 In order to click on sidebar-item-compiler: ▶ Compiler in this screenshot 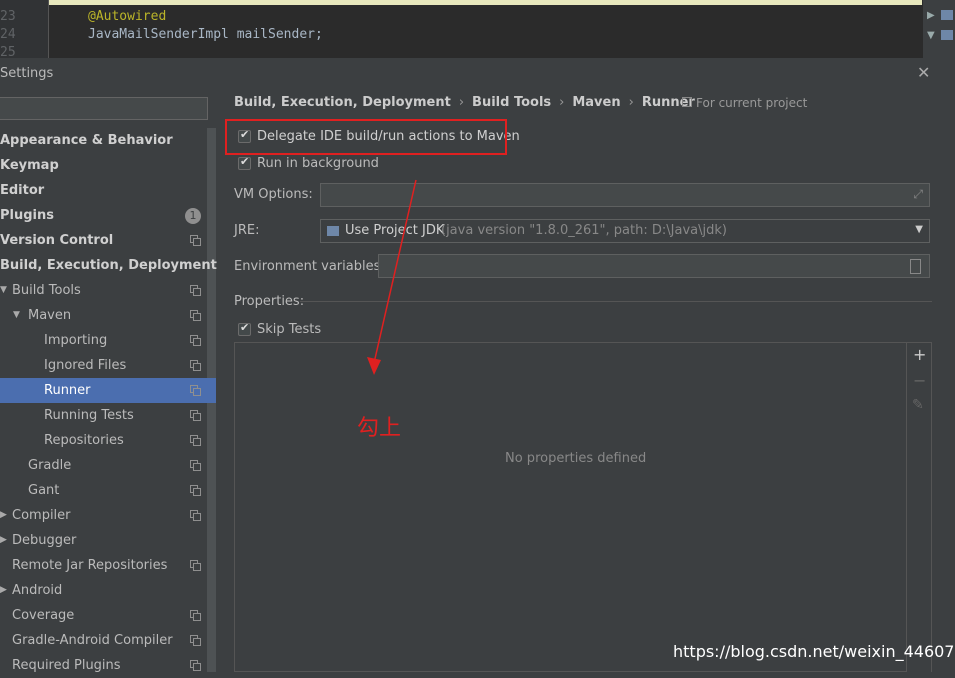, I will do `click(108, 515)`.